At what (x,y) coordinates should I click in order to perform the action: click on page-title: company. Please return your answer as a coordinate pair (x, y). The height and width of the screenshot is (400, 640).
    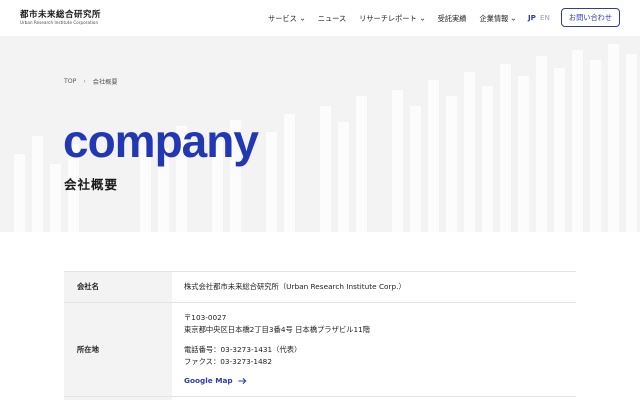
    Looking at the image, I should click on (161, 141).